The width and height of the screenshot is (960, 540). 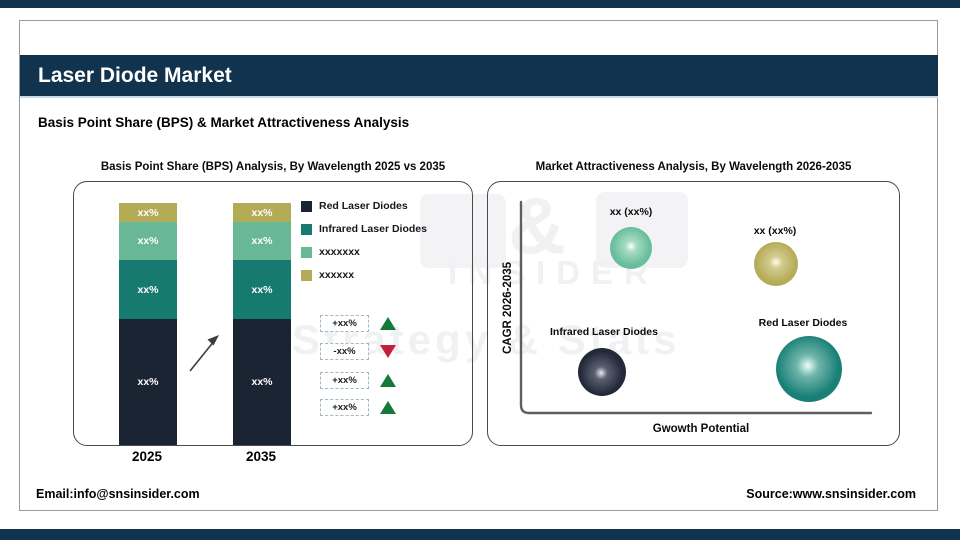 What do you see at coordinates (373, 229) in the screenshot?
I see `legend-label: Infrared Laser Diodes` at bounding box center [373, 229].